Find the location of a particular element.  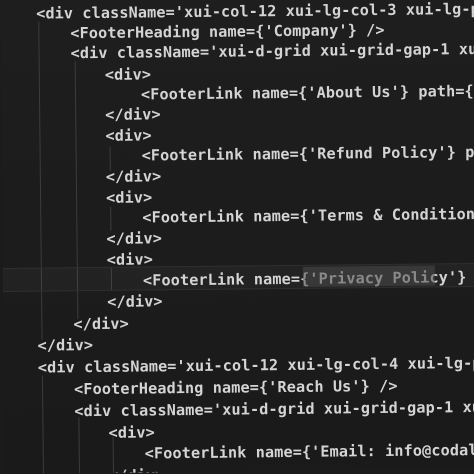

code-line: <FooterLink name={'Email: info@codalit is located at coordinates (309, 452).